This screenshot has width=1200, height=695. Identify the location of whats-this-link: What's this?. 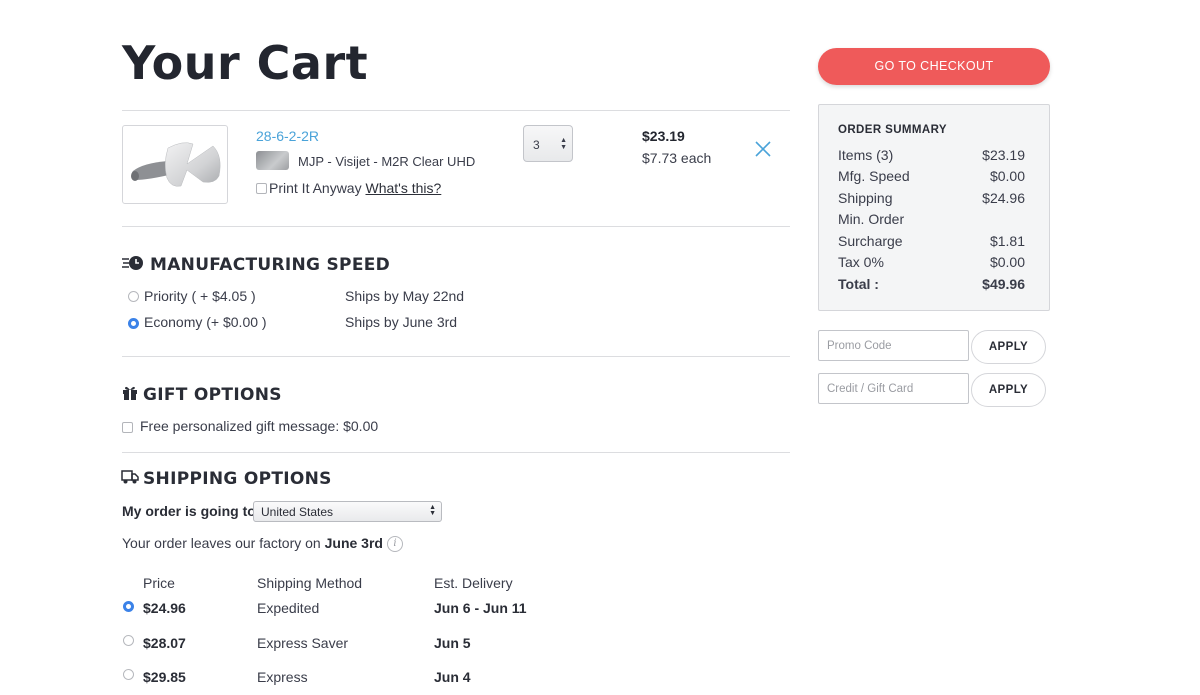
(403, 188).